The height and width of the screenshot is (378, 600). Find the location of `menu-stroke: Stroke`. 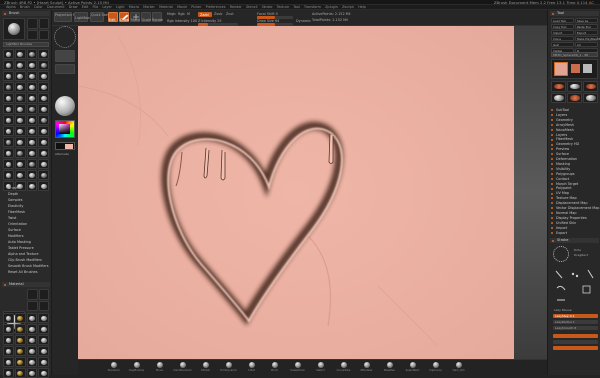

menu-stroke: Stroke is located at coordinates (267, 7).